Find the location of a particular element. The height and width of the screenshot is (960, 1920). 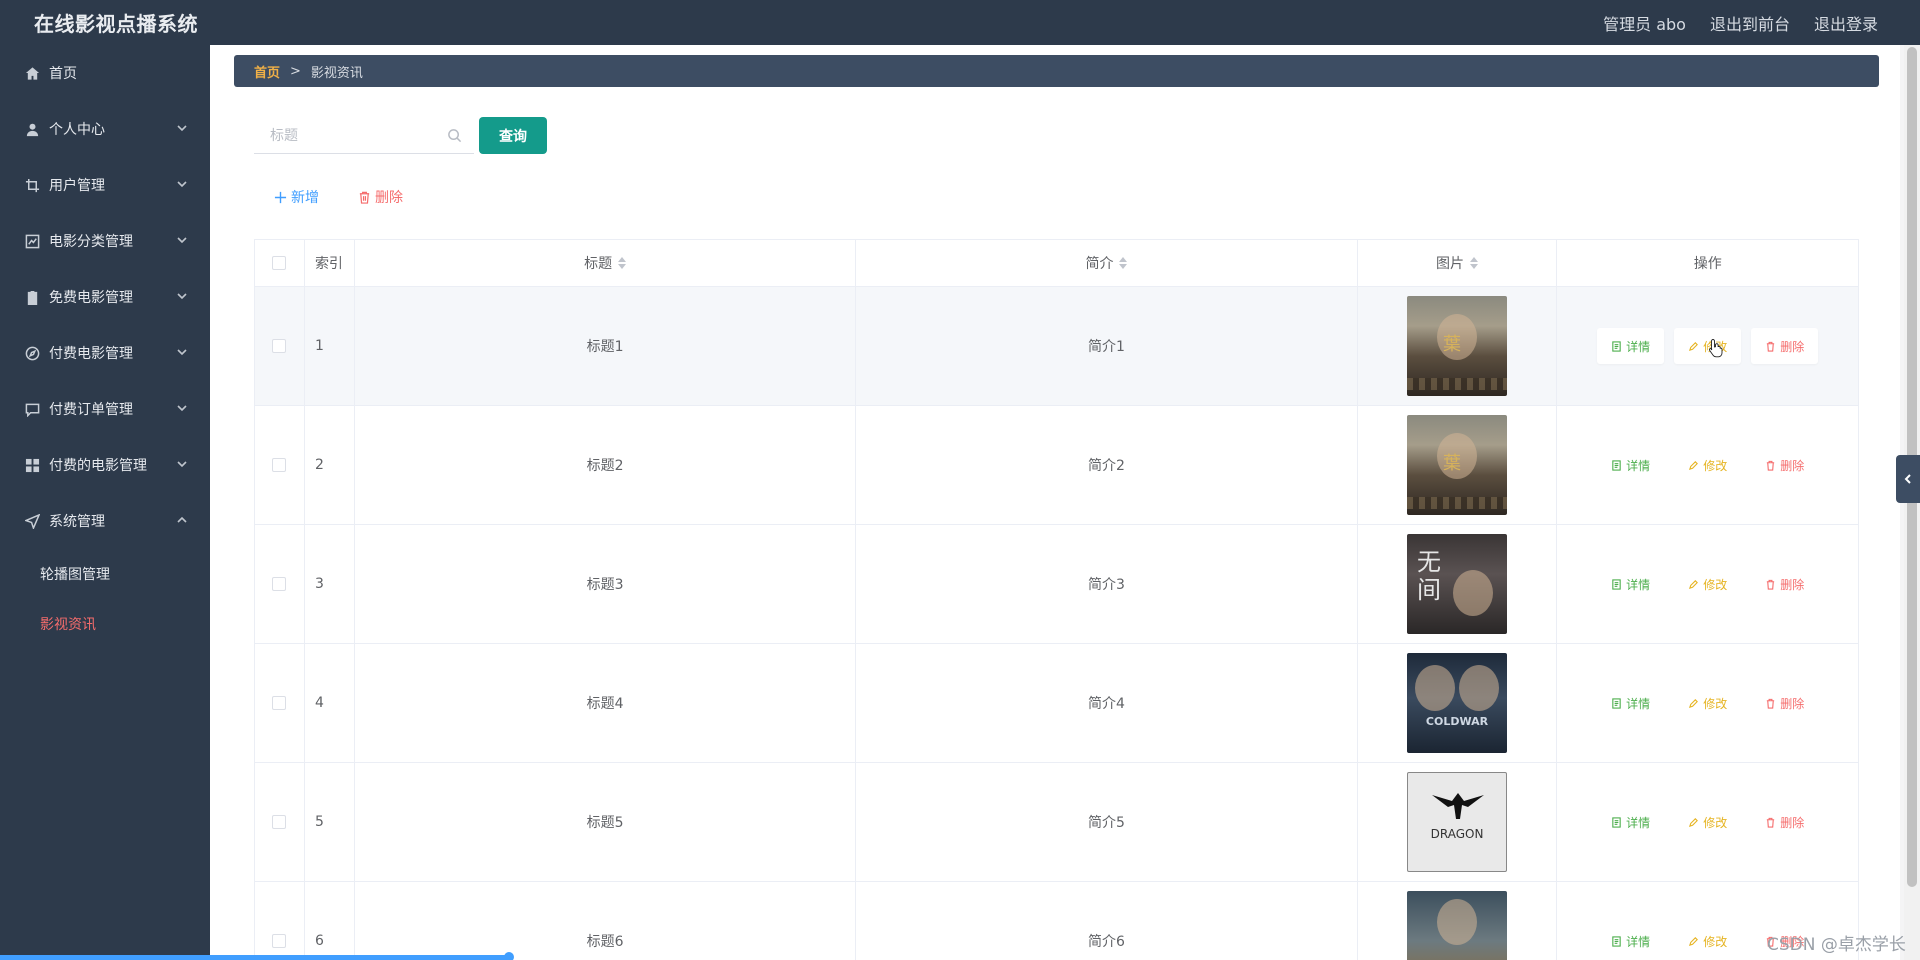

header-title-label: 标题 is located at coordinates (598, 264).